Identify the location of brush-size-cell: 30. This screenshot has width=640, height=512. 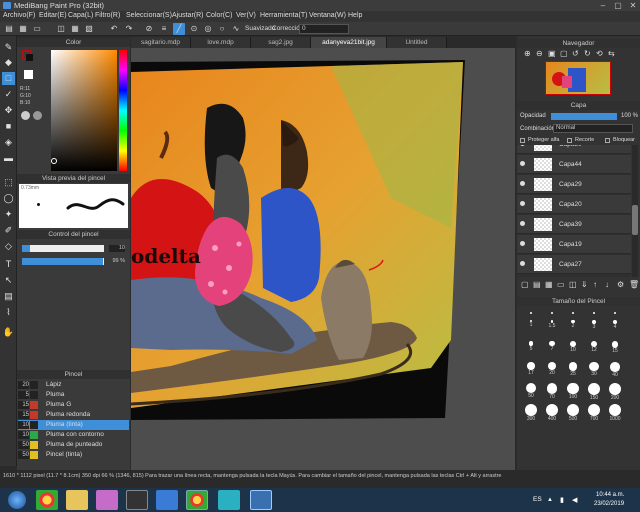
(594, 371).